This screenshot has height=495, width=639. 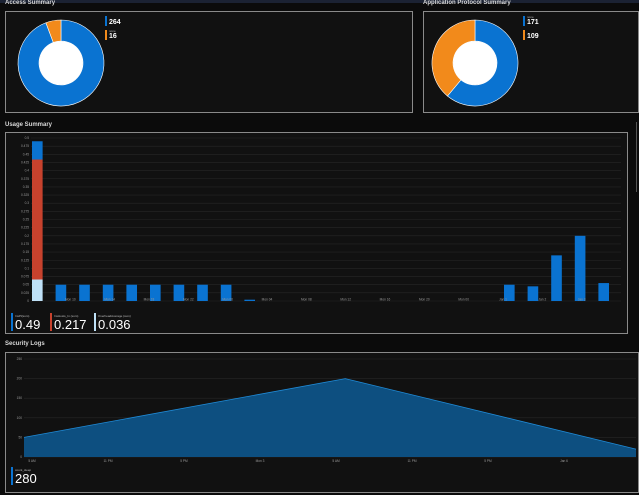 What do you see at coordinates (25, 293) in the screenshot?
I see `y-tick-label: 0.025` at bounding box center [25, 293].